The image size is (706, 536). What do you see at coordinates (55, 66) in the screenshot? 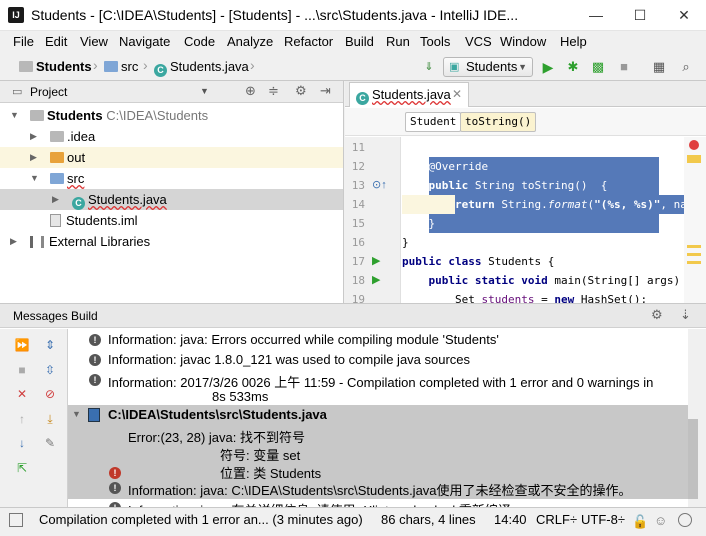
I see `crumb-project: Students` at bounding box center [55, 66].